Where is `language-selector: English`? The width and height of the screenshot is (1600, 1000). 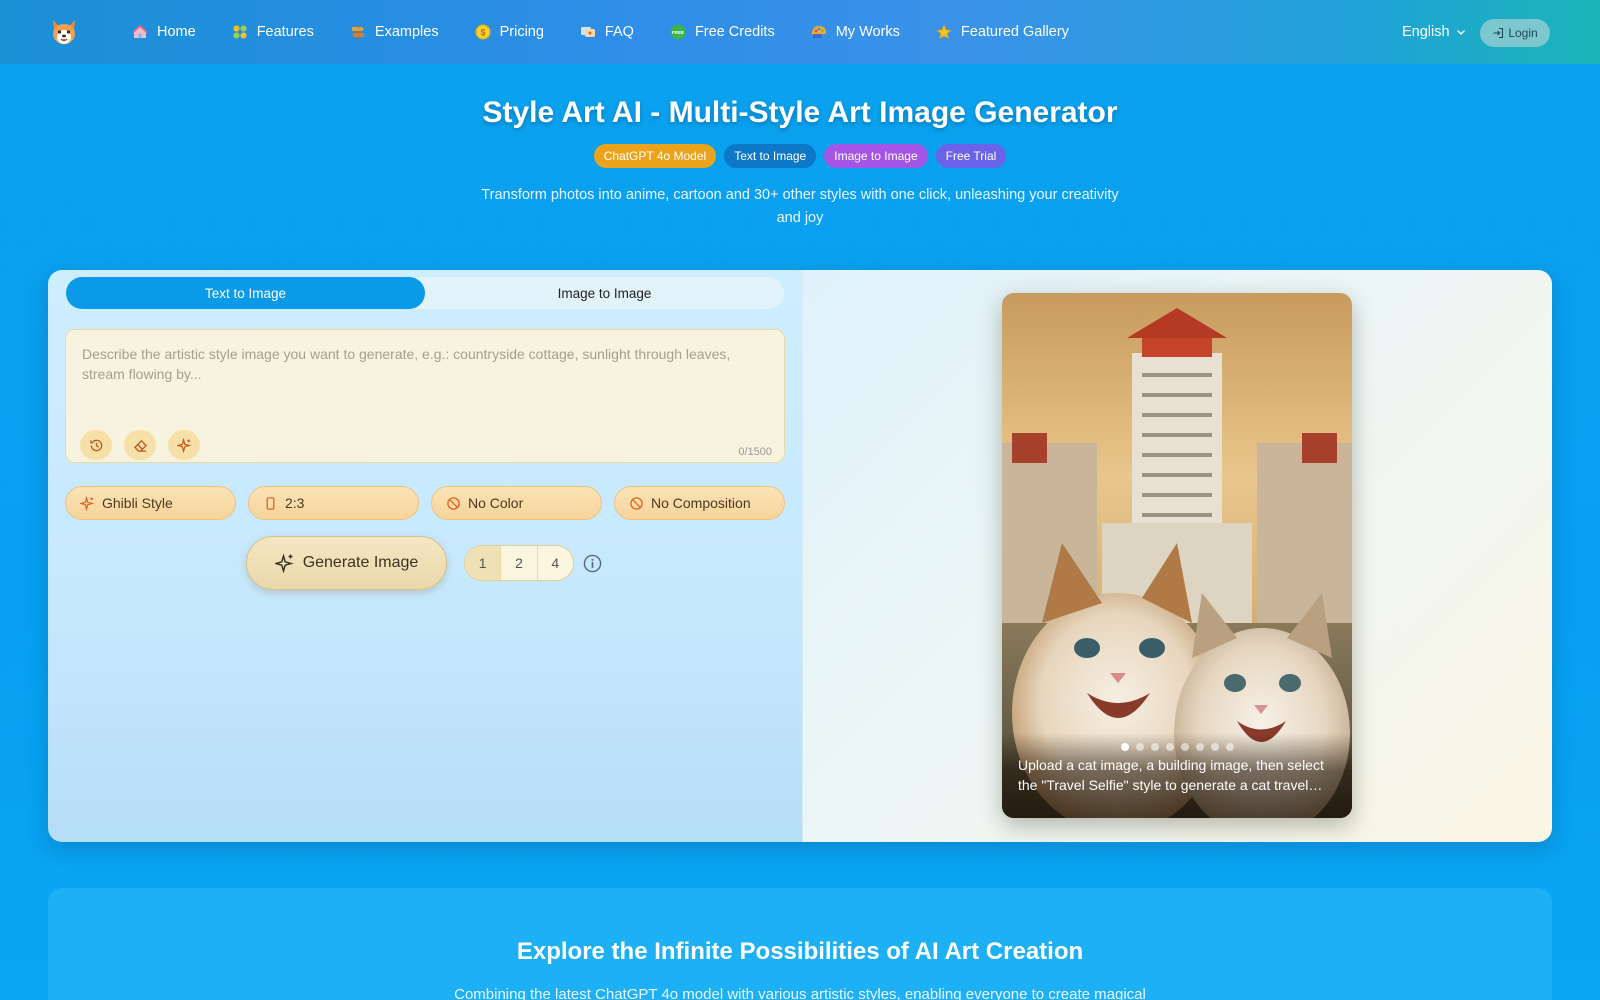 language-selector: English is located at coordinates (1434, 32).